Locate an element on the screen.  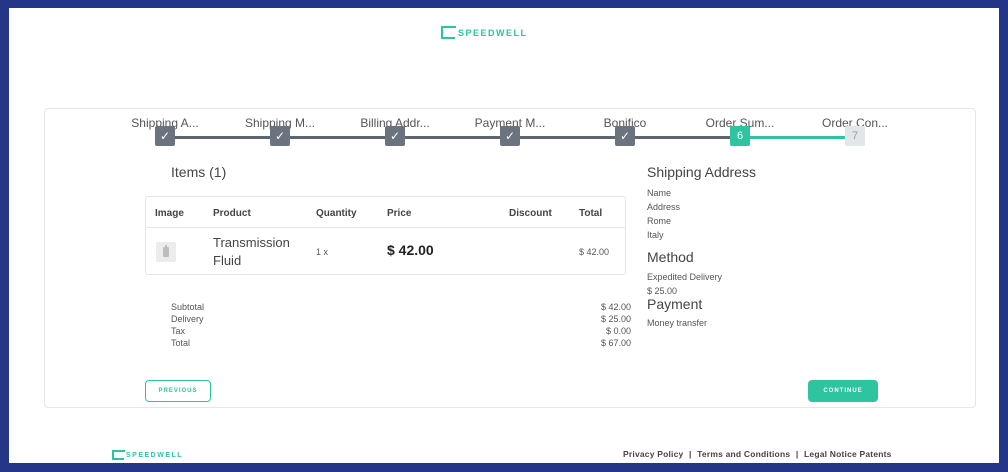
column-header-image: Image is located at coordinates (169, 213).